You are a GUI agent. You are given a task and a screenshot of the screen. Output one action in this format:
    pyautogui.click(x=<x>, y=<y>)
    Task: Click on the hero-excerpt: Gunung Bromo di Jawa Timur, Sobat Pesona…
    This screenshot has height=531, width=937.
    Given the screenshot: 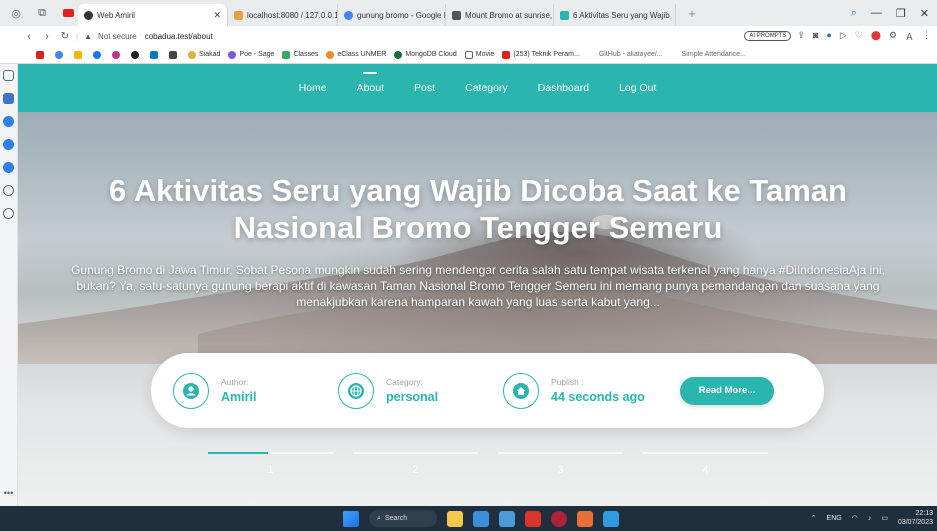 What is the action you would take?
    pyautogui.click(x=478, y=286)
    